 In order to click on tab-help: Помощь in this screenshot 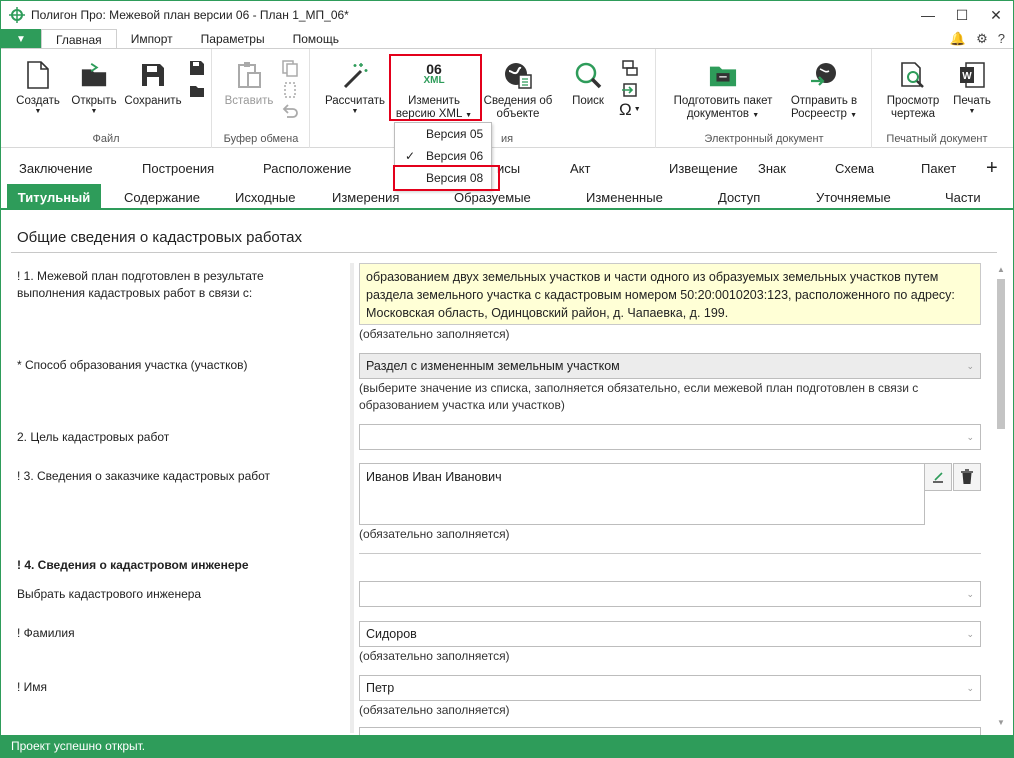, I will do `click(316, 39)`.